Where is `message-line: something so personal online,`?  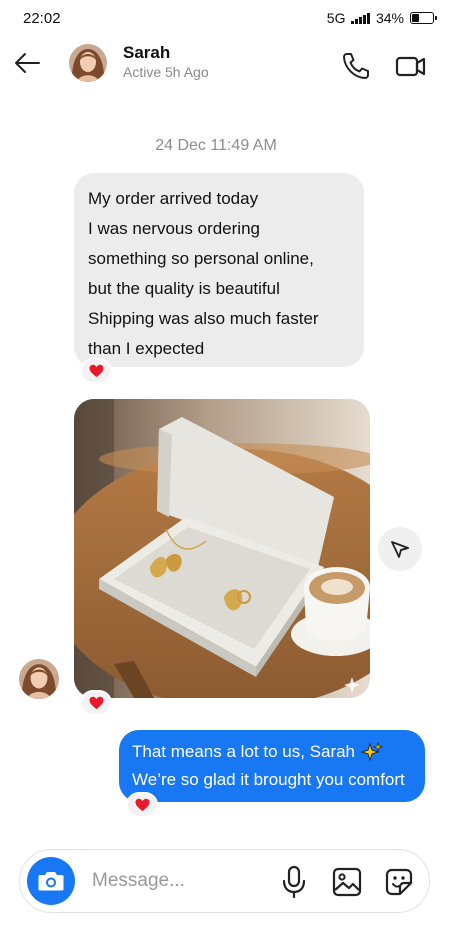
message-line: something so personal online, is located at coordinates (201, 258).